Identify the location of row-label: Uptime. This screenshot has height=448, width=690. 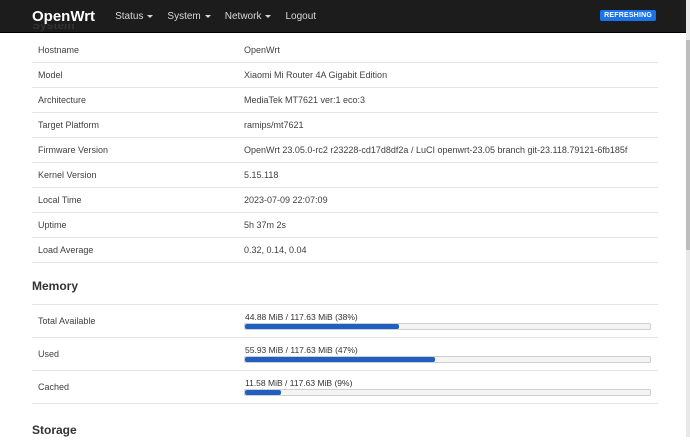
(138, 225).